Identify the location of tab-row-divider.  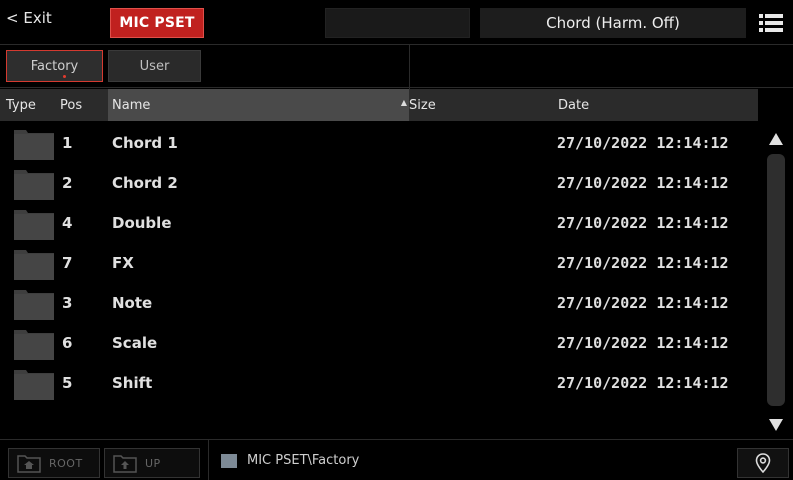
(409, 67).